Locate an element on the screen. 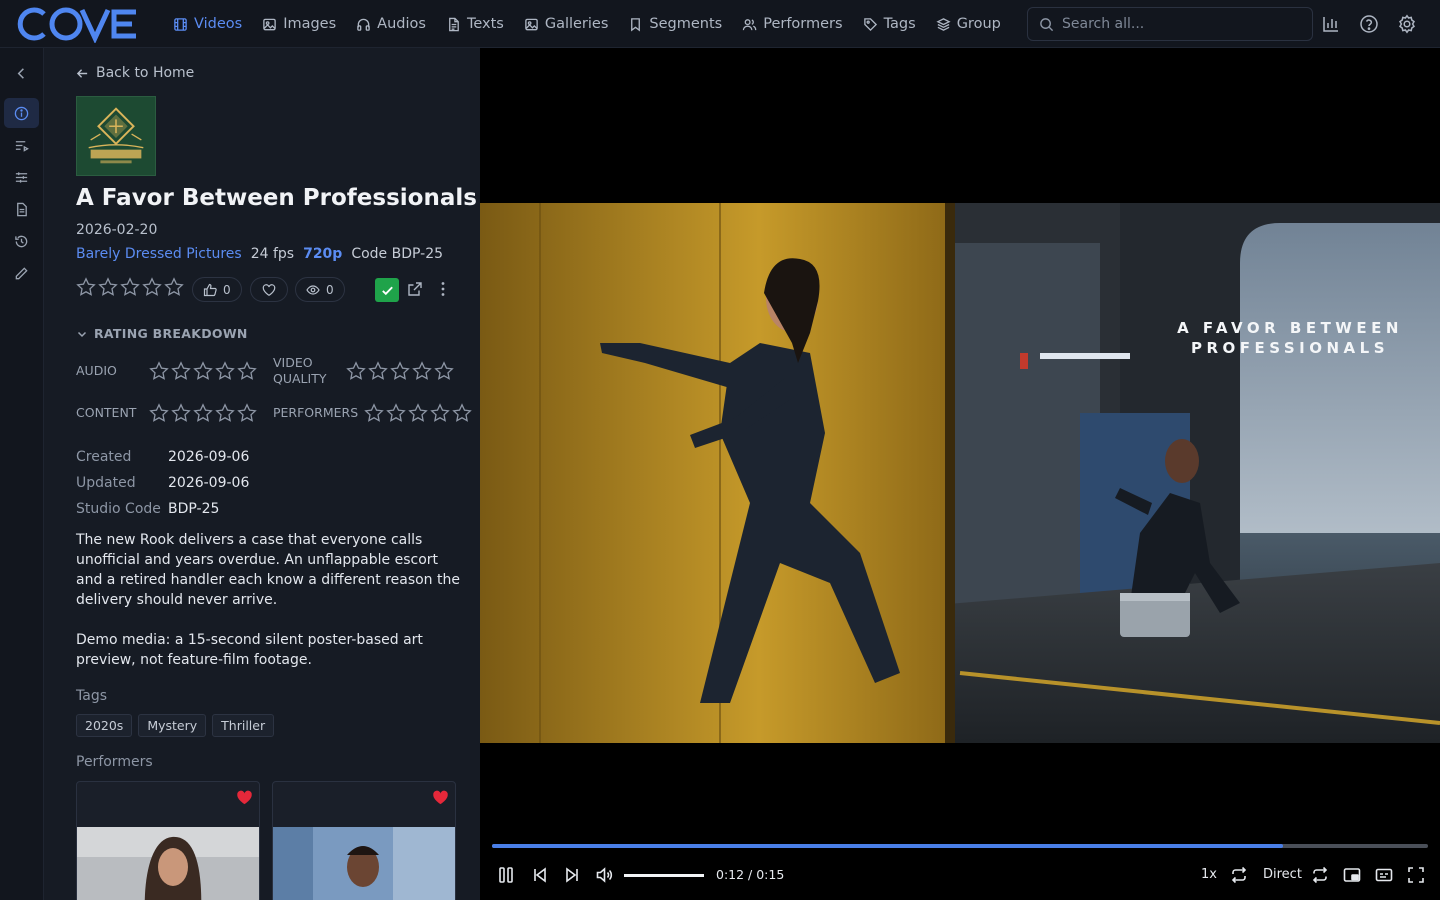  mute-button is located at coordinates (604, 875).